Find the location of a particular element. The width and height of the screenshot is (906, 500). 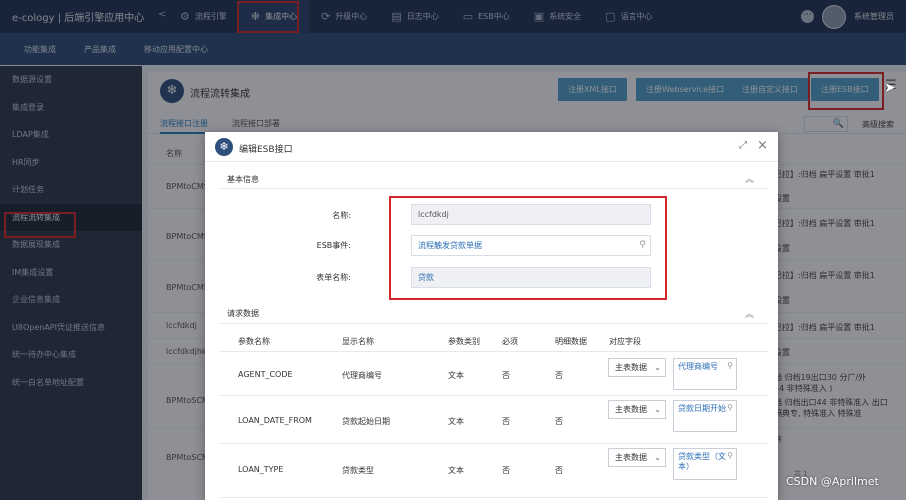

table-row: LOAN_TYPE 贷款类型 文本 否 否 主表数据 ⌄ 贷款类型（文本） ⚲ is located at coordinates (493, 471).